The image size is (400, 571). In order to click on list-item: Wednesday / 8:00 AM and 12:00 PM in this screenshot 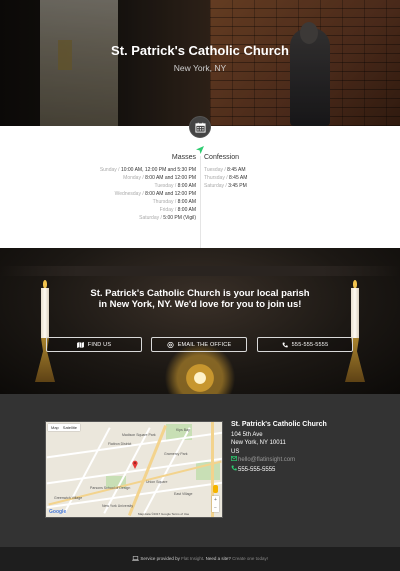, I will do `click(155, 194)`.